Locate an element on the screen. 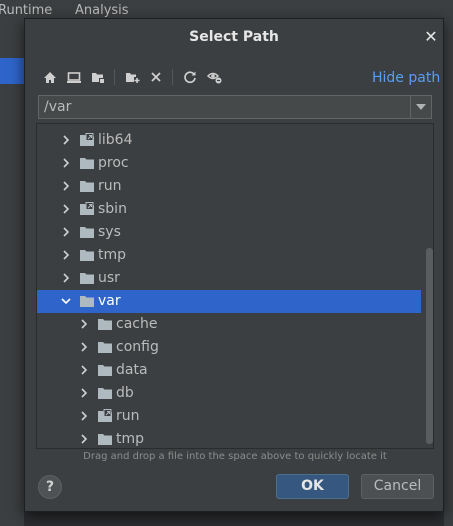 Image resolution: width=453 pixels, height=526 pixels. close-button: ✕ is located at coordinates (431, 37).